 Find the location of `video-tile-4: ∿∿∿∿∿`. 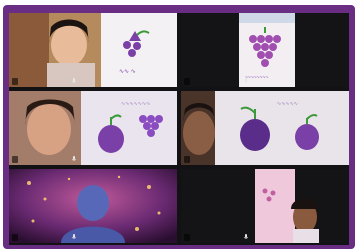

video-tile-4: ∿∿∿∿∿ is located at coordinates (265, 128).